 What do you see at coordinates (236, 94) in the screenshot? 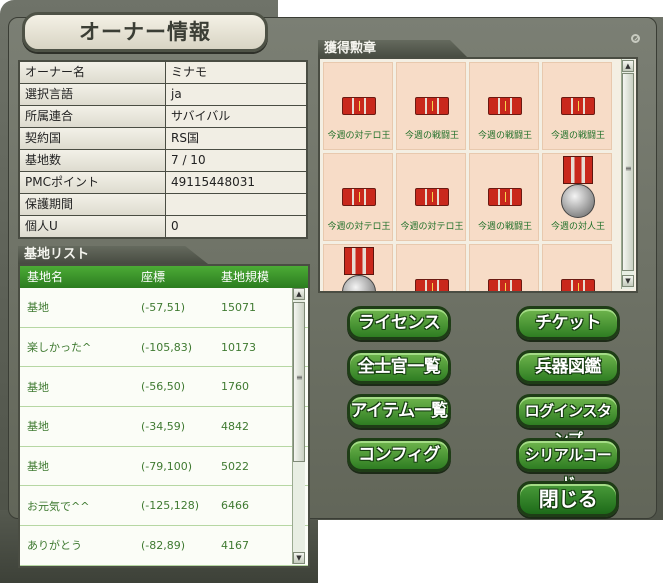
I see `info-value: ja` at bounding box center [236, 94].